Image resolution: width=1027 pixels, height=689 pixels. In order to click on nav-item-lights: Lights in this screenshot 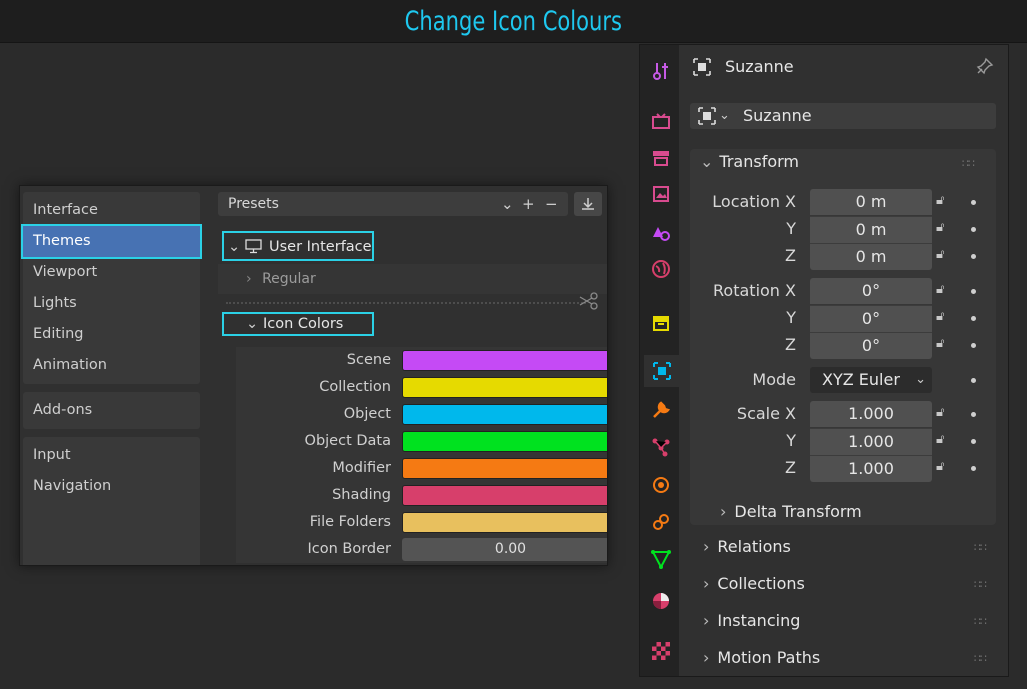, I will do `click(111, 303)`.